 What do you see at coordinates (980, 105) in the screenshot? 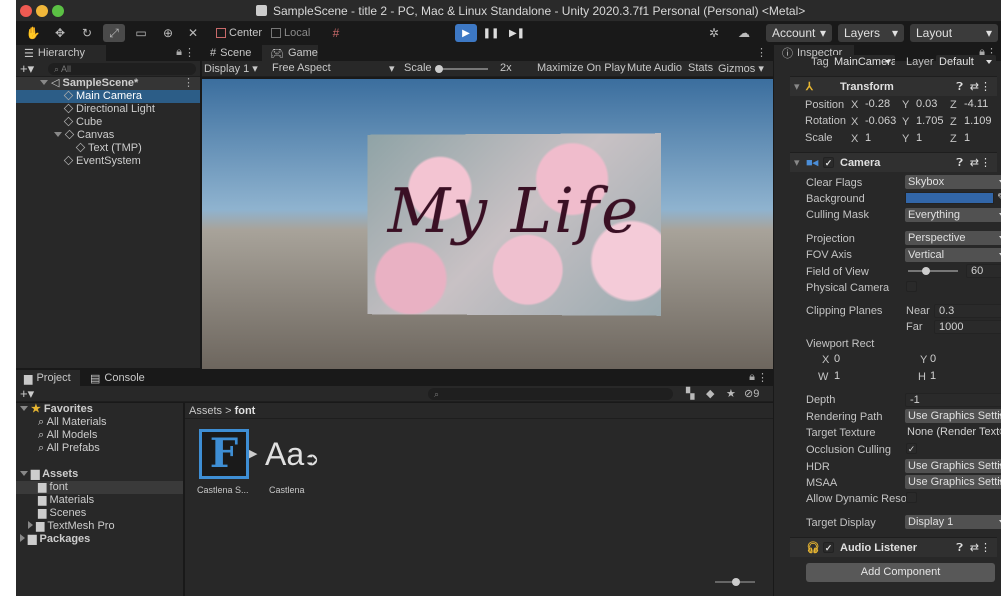
I see `position-z-field: -4.11` at bounding box center [980, 105].